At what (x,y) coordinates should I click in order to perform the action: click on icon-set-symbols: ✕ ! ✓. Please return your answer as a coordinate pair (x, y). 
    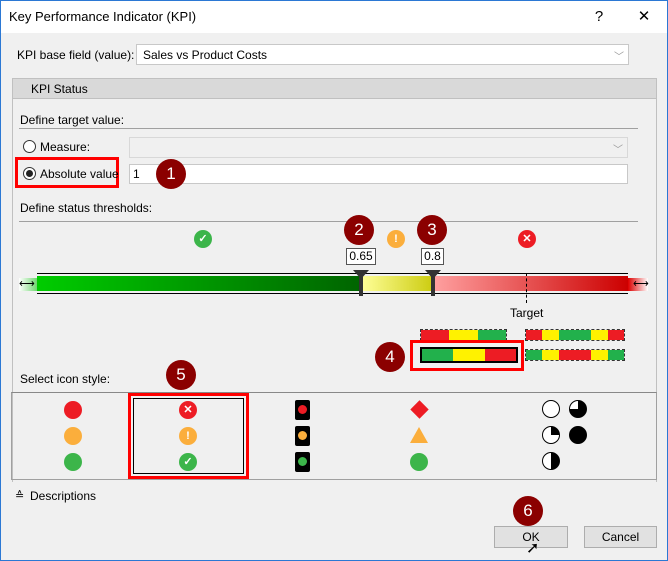
    Looking at the image, I should click on (188, 436).